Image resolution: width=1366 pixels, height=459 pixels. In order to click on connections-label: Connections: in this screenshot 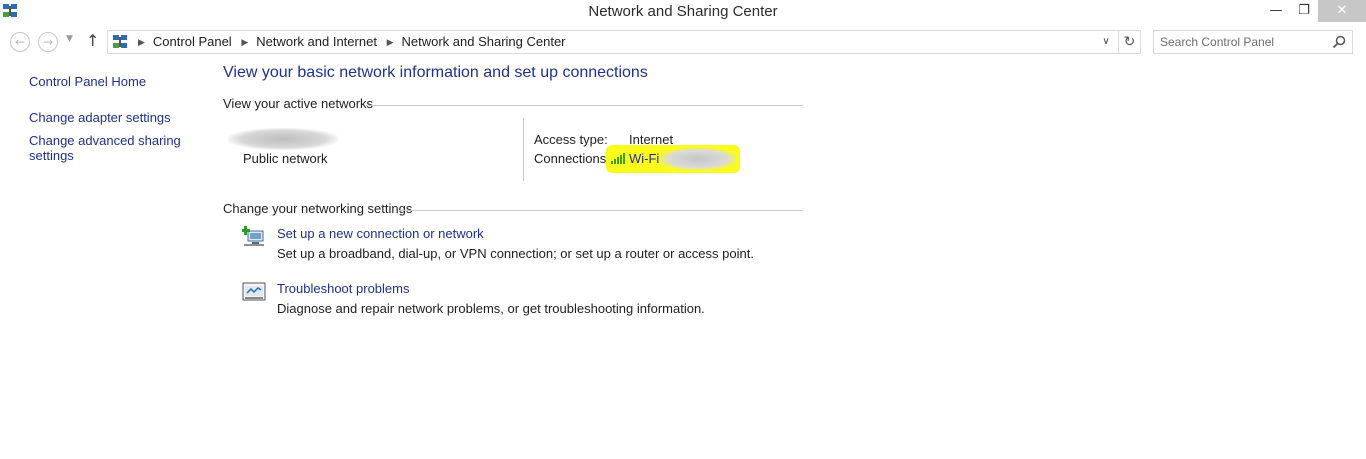, I will do `click(572, 158)`.